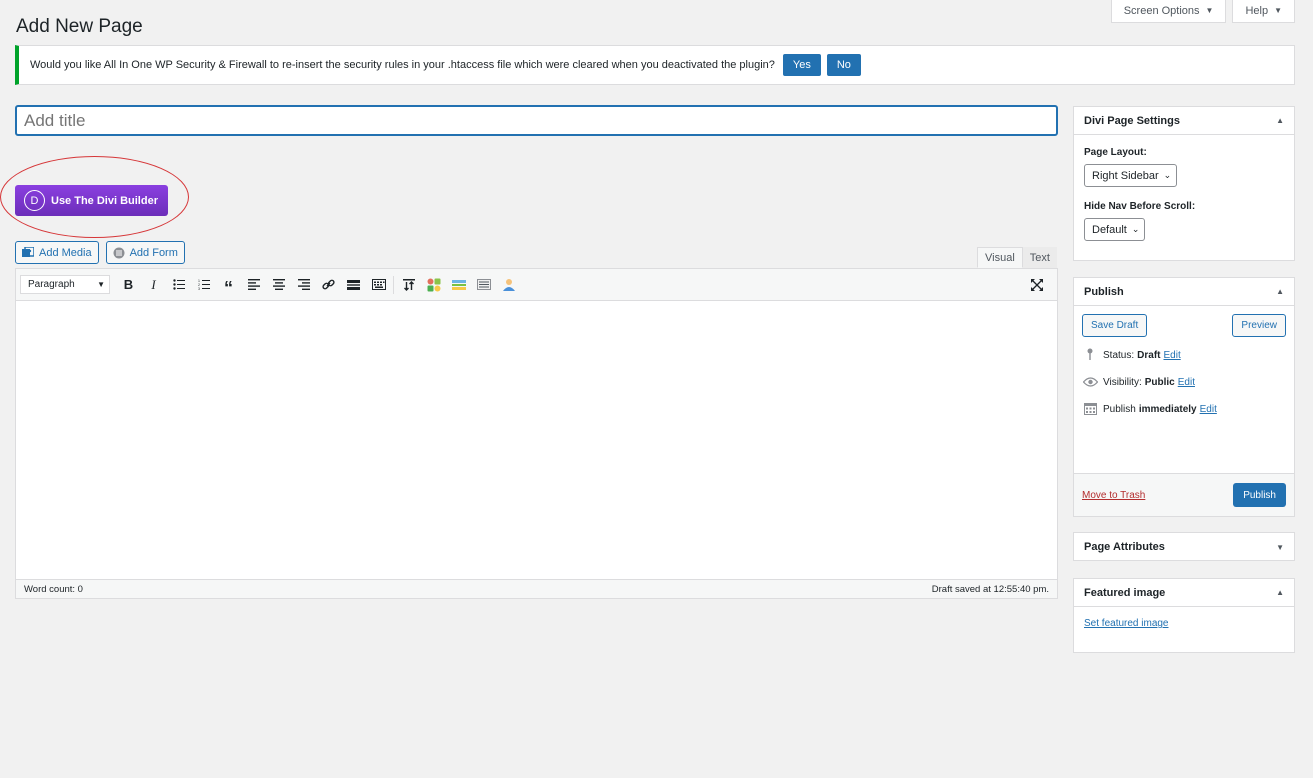 The image size is (1313, 778). What do you see at coordinates (458, 285) in the screenshot?
I see `divider-block-icon` at bounding box center [458, 285].